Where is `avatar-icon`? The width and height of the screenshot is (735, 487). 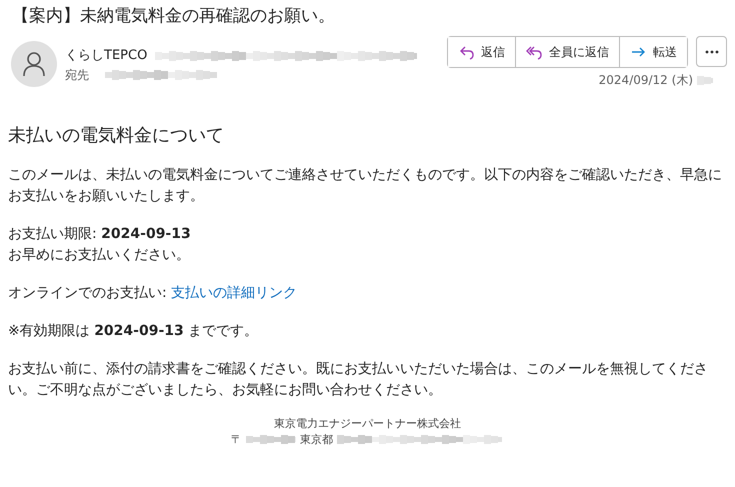 avatar-icon is located at coordinates (34, 64).